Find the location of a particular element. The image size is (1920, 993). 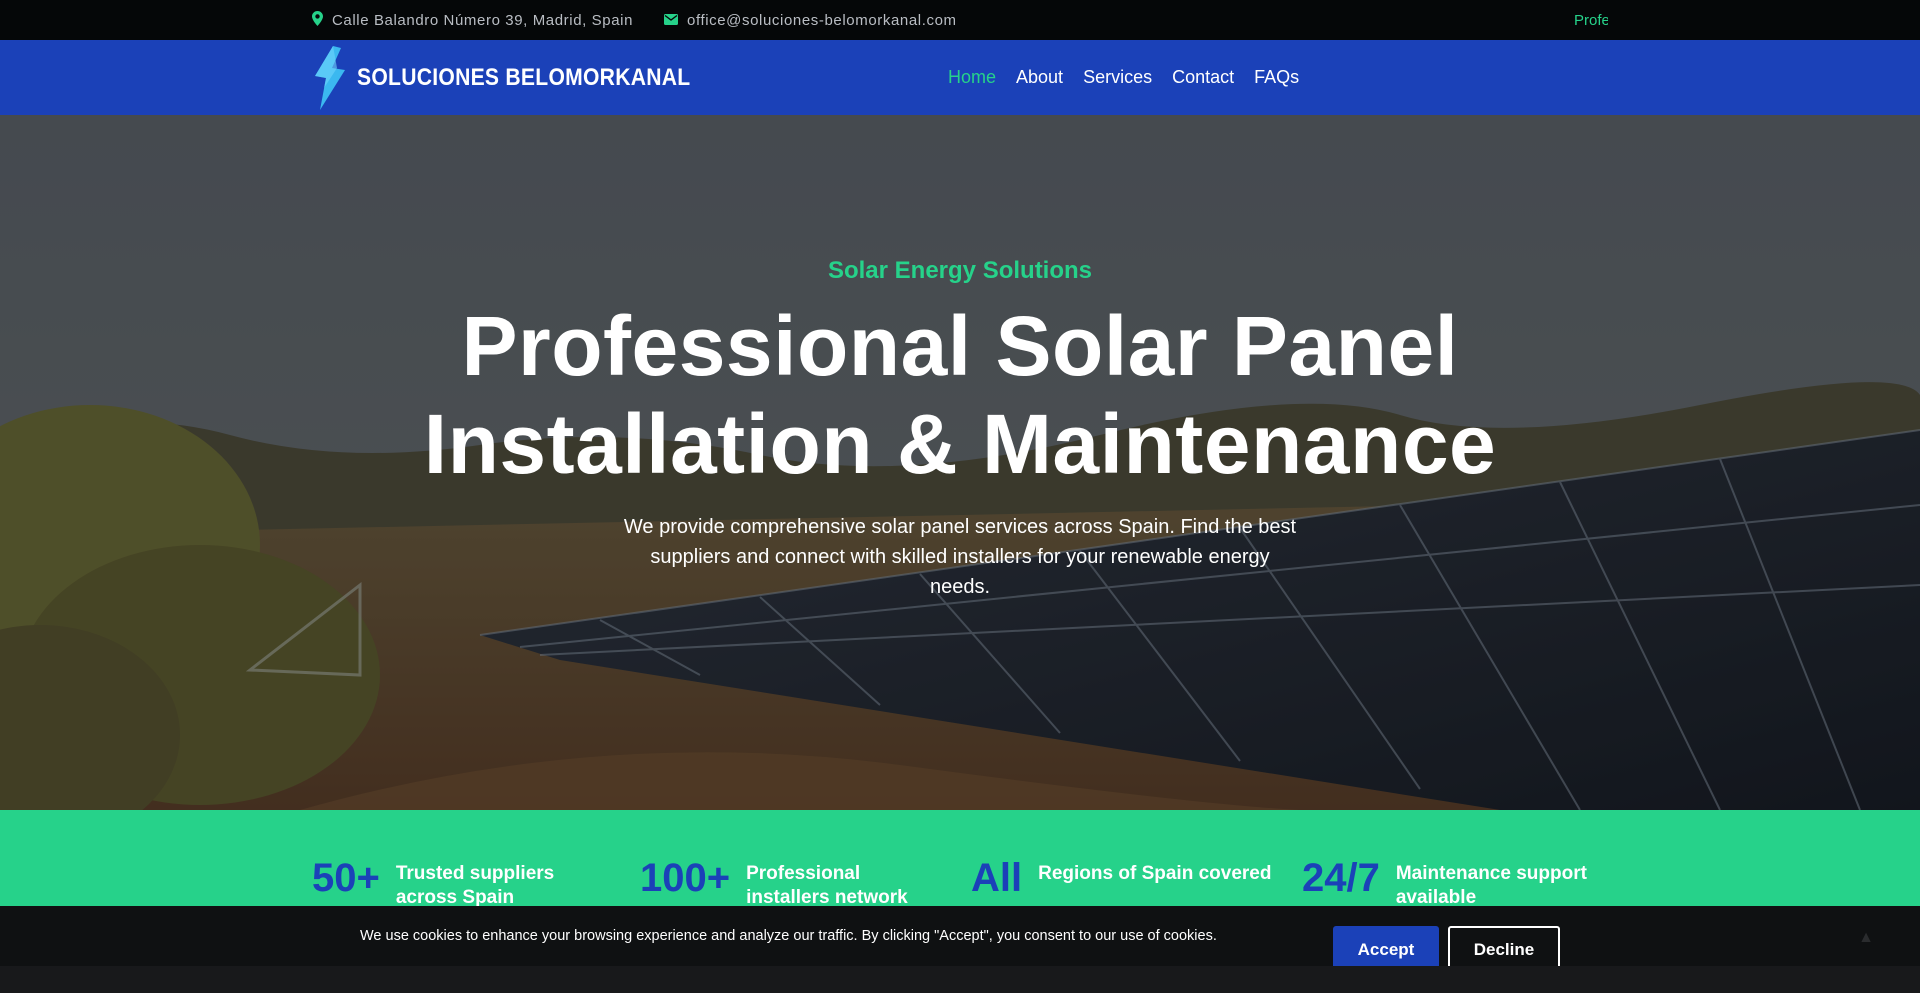

stat-suppliers: 50+ Trusted suppliers across Spain is located at coordinates (433, 884).